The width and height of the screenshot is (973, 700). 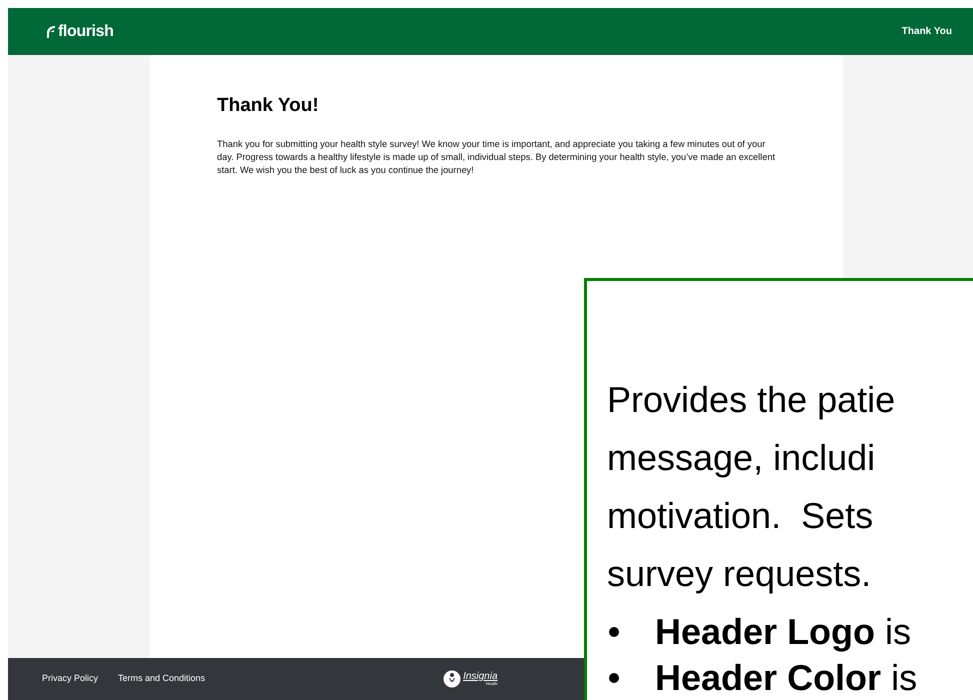 I want to click on person-logo-icon, so click(x=452, y=679).